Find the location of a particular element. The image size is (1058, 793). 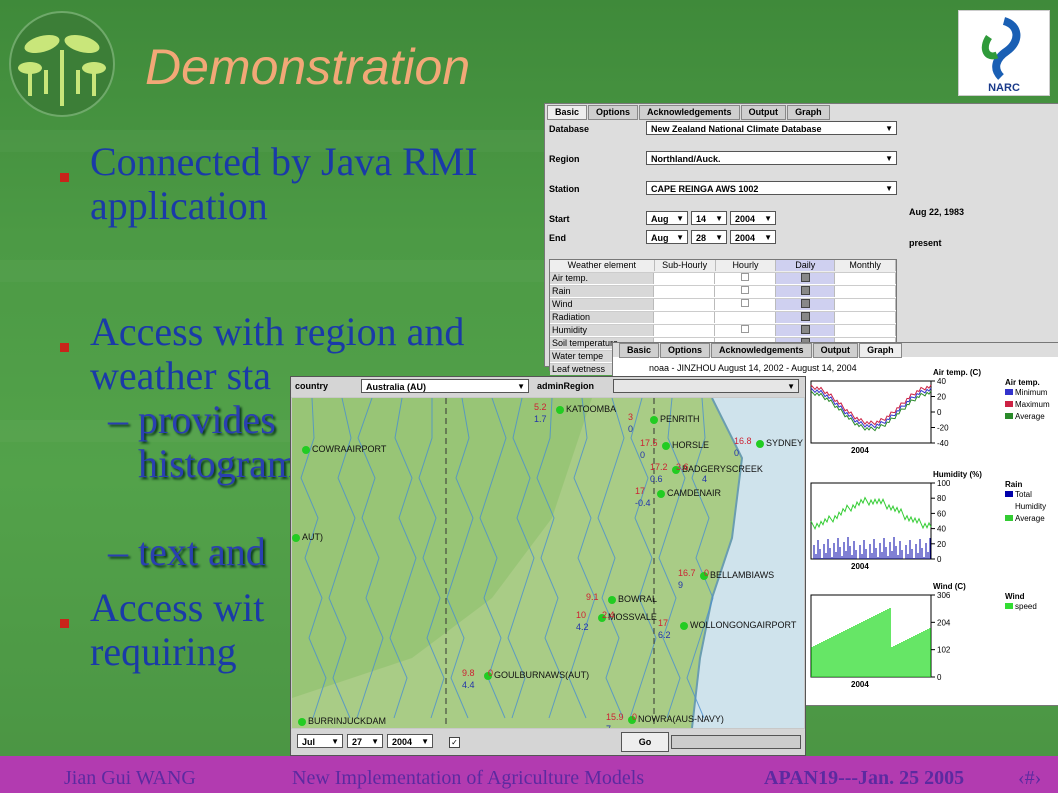

station-label: HORSLE is located at coordinates (690, 445).